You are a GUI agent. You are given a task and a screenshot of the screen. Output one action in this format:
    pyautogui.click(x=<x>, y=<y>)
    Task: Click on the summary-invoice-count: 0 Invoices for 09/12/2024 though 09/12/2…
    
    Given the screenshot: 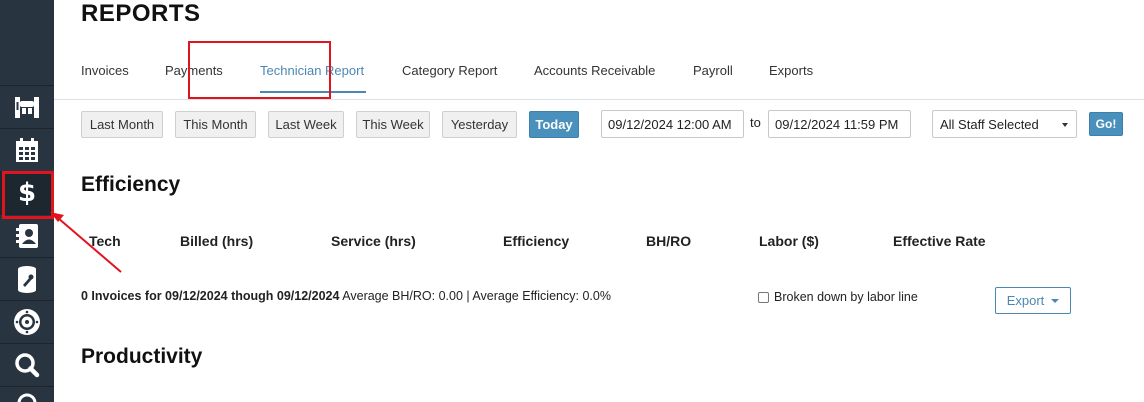 What is the action you would take?
    pyautogui.click(x=210, y=296)
    